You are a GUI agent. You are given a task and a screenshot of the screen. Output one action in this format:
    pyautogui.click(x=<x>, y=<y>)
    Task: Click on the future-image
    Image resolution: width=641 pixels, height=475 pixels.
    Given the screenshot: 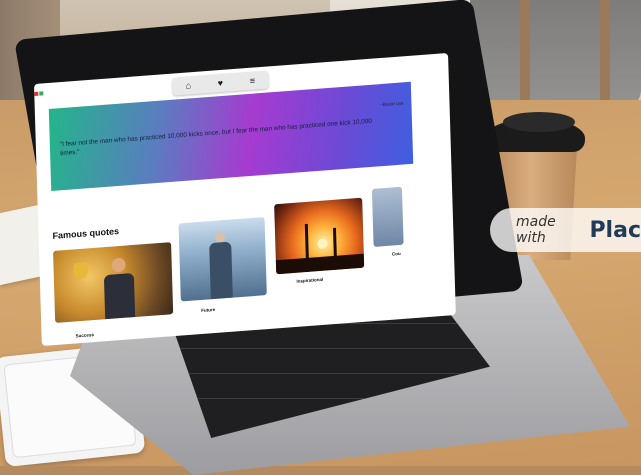 What is the action you would take?
    pyautogui.click(x=222, y=259)
    